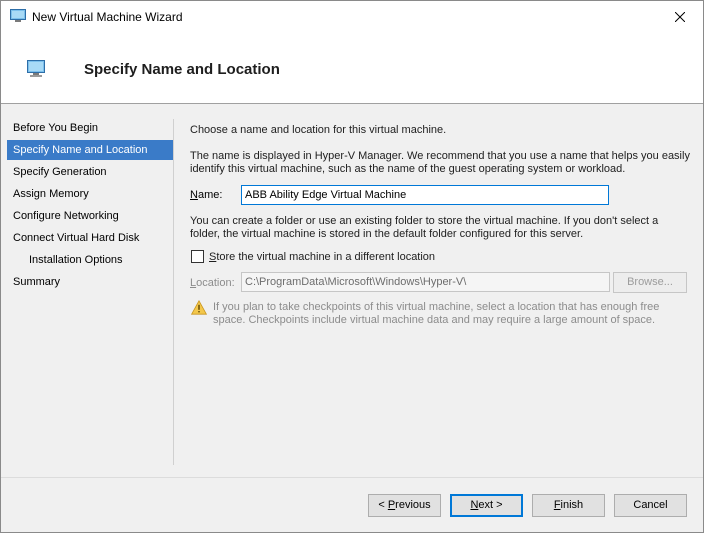  What do you see at coordinates (90, 194) in the screenshot?
I see `nav-item-assign-memory: Assign Memory` at bounding box center [90, 194].